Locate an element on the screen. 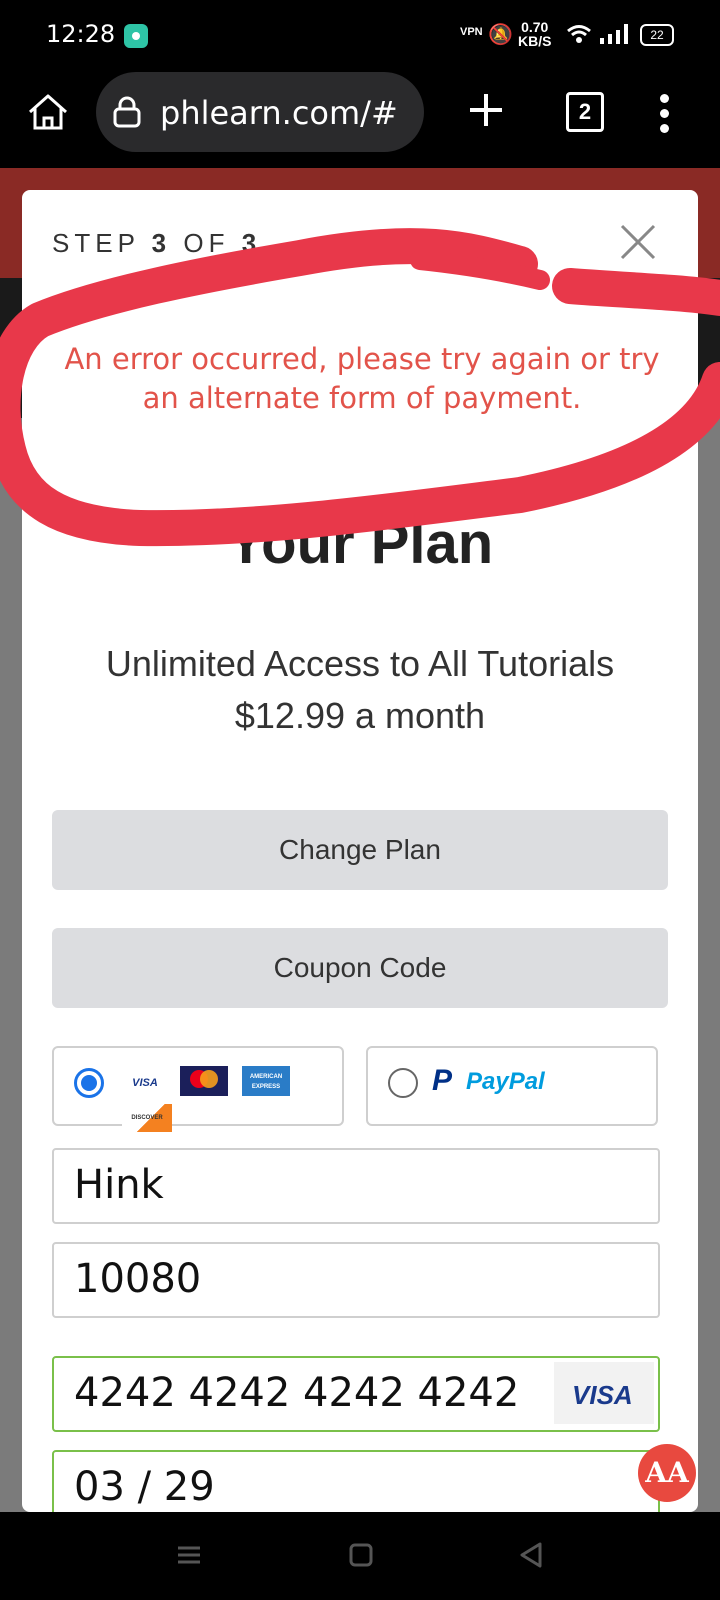 The image size is (720, 1600). plan-price: $12.99 a month is located at coordinates (360, 715).